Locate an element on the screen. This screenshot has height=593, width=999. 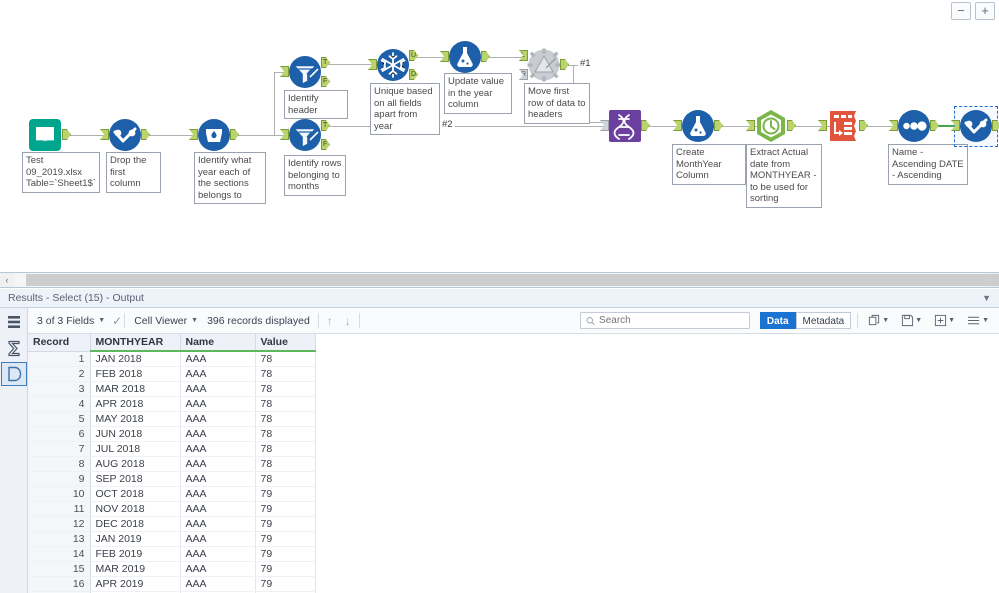
cell-record: 3 is located at coordinates (59, 389).